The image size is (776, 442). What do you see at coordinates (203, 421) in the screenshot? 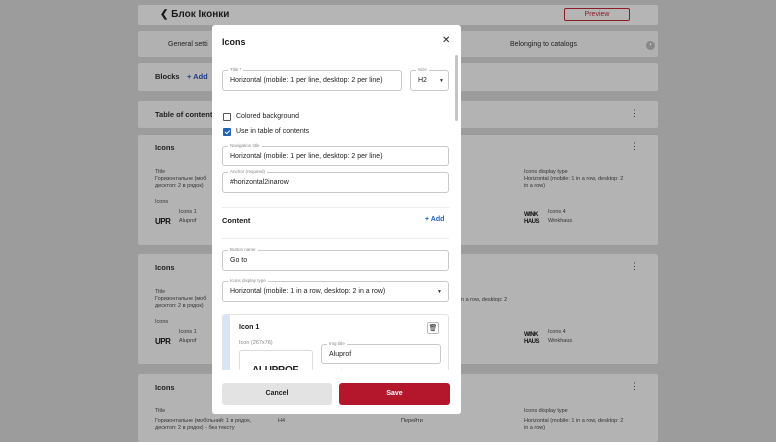
I see `title-value: Горизонтальне (мобільний: 1 в рядок,` at bounding box center [203, 421].